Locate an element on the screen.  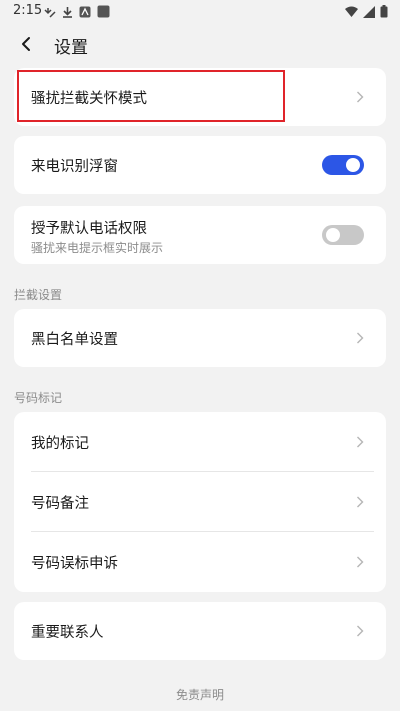
blocklist-label: 黑白名单设置 is located at coordinates (74, 339).